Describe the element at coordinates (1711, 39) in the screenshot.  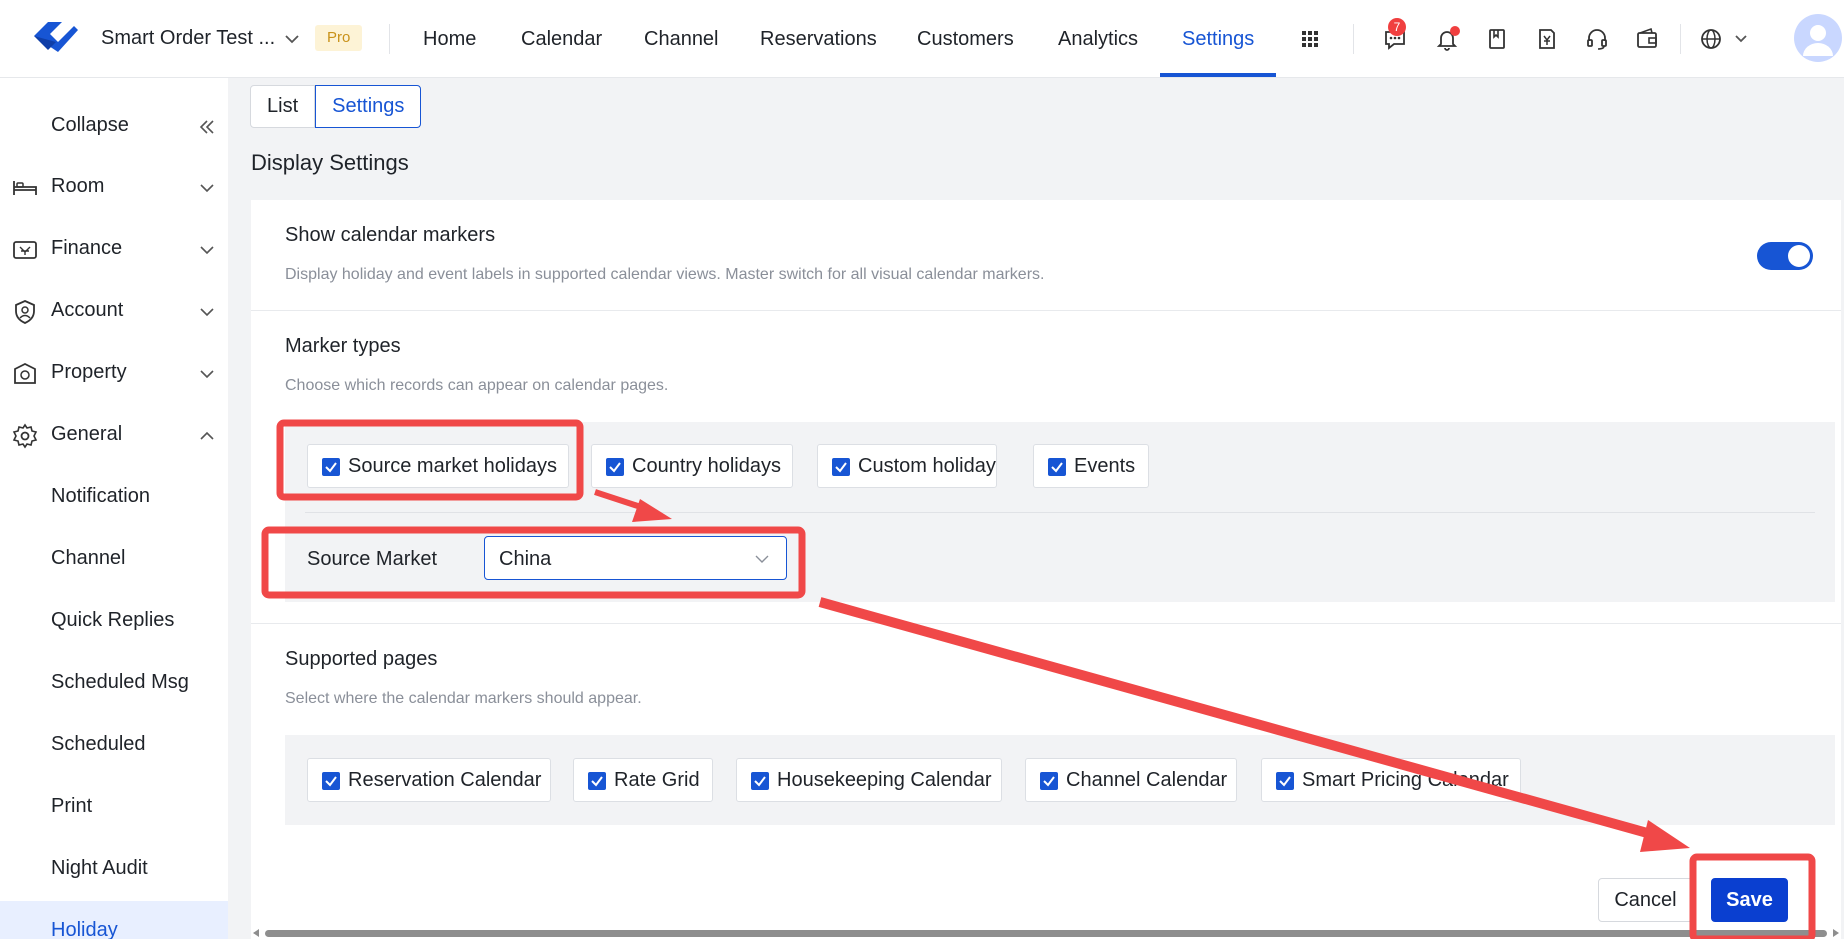
I see `globe-icon` at that location.